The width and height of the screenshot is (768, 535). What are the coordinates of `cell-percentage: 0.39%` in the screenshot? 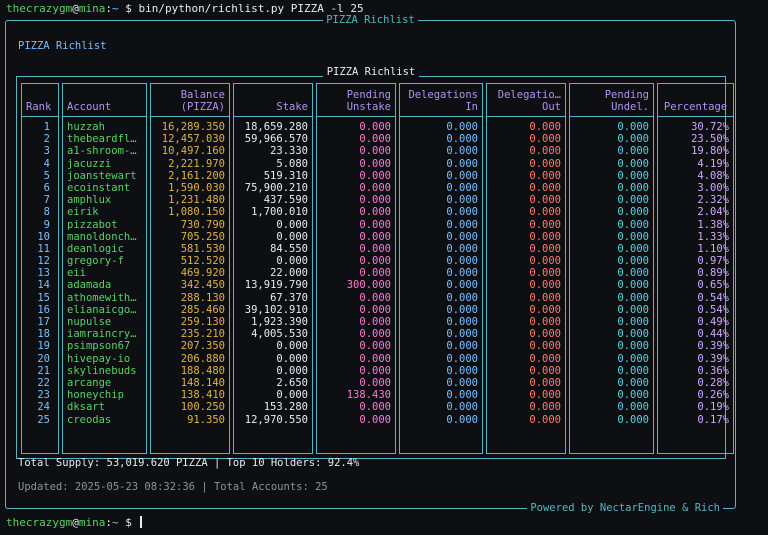 It's located at (713, 346).